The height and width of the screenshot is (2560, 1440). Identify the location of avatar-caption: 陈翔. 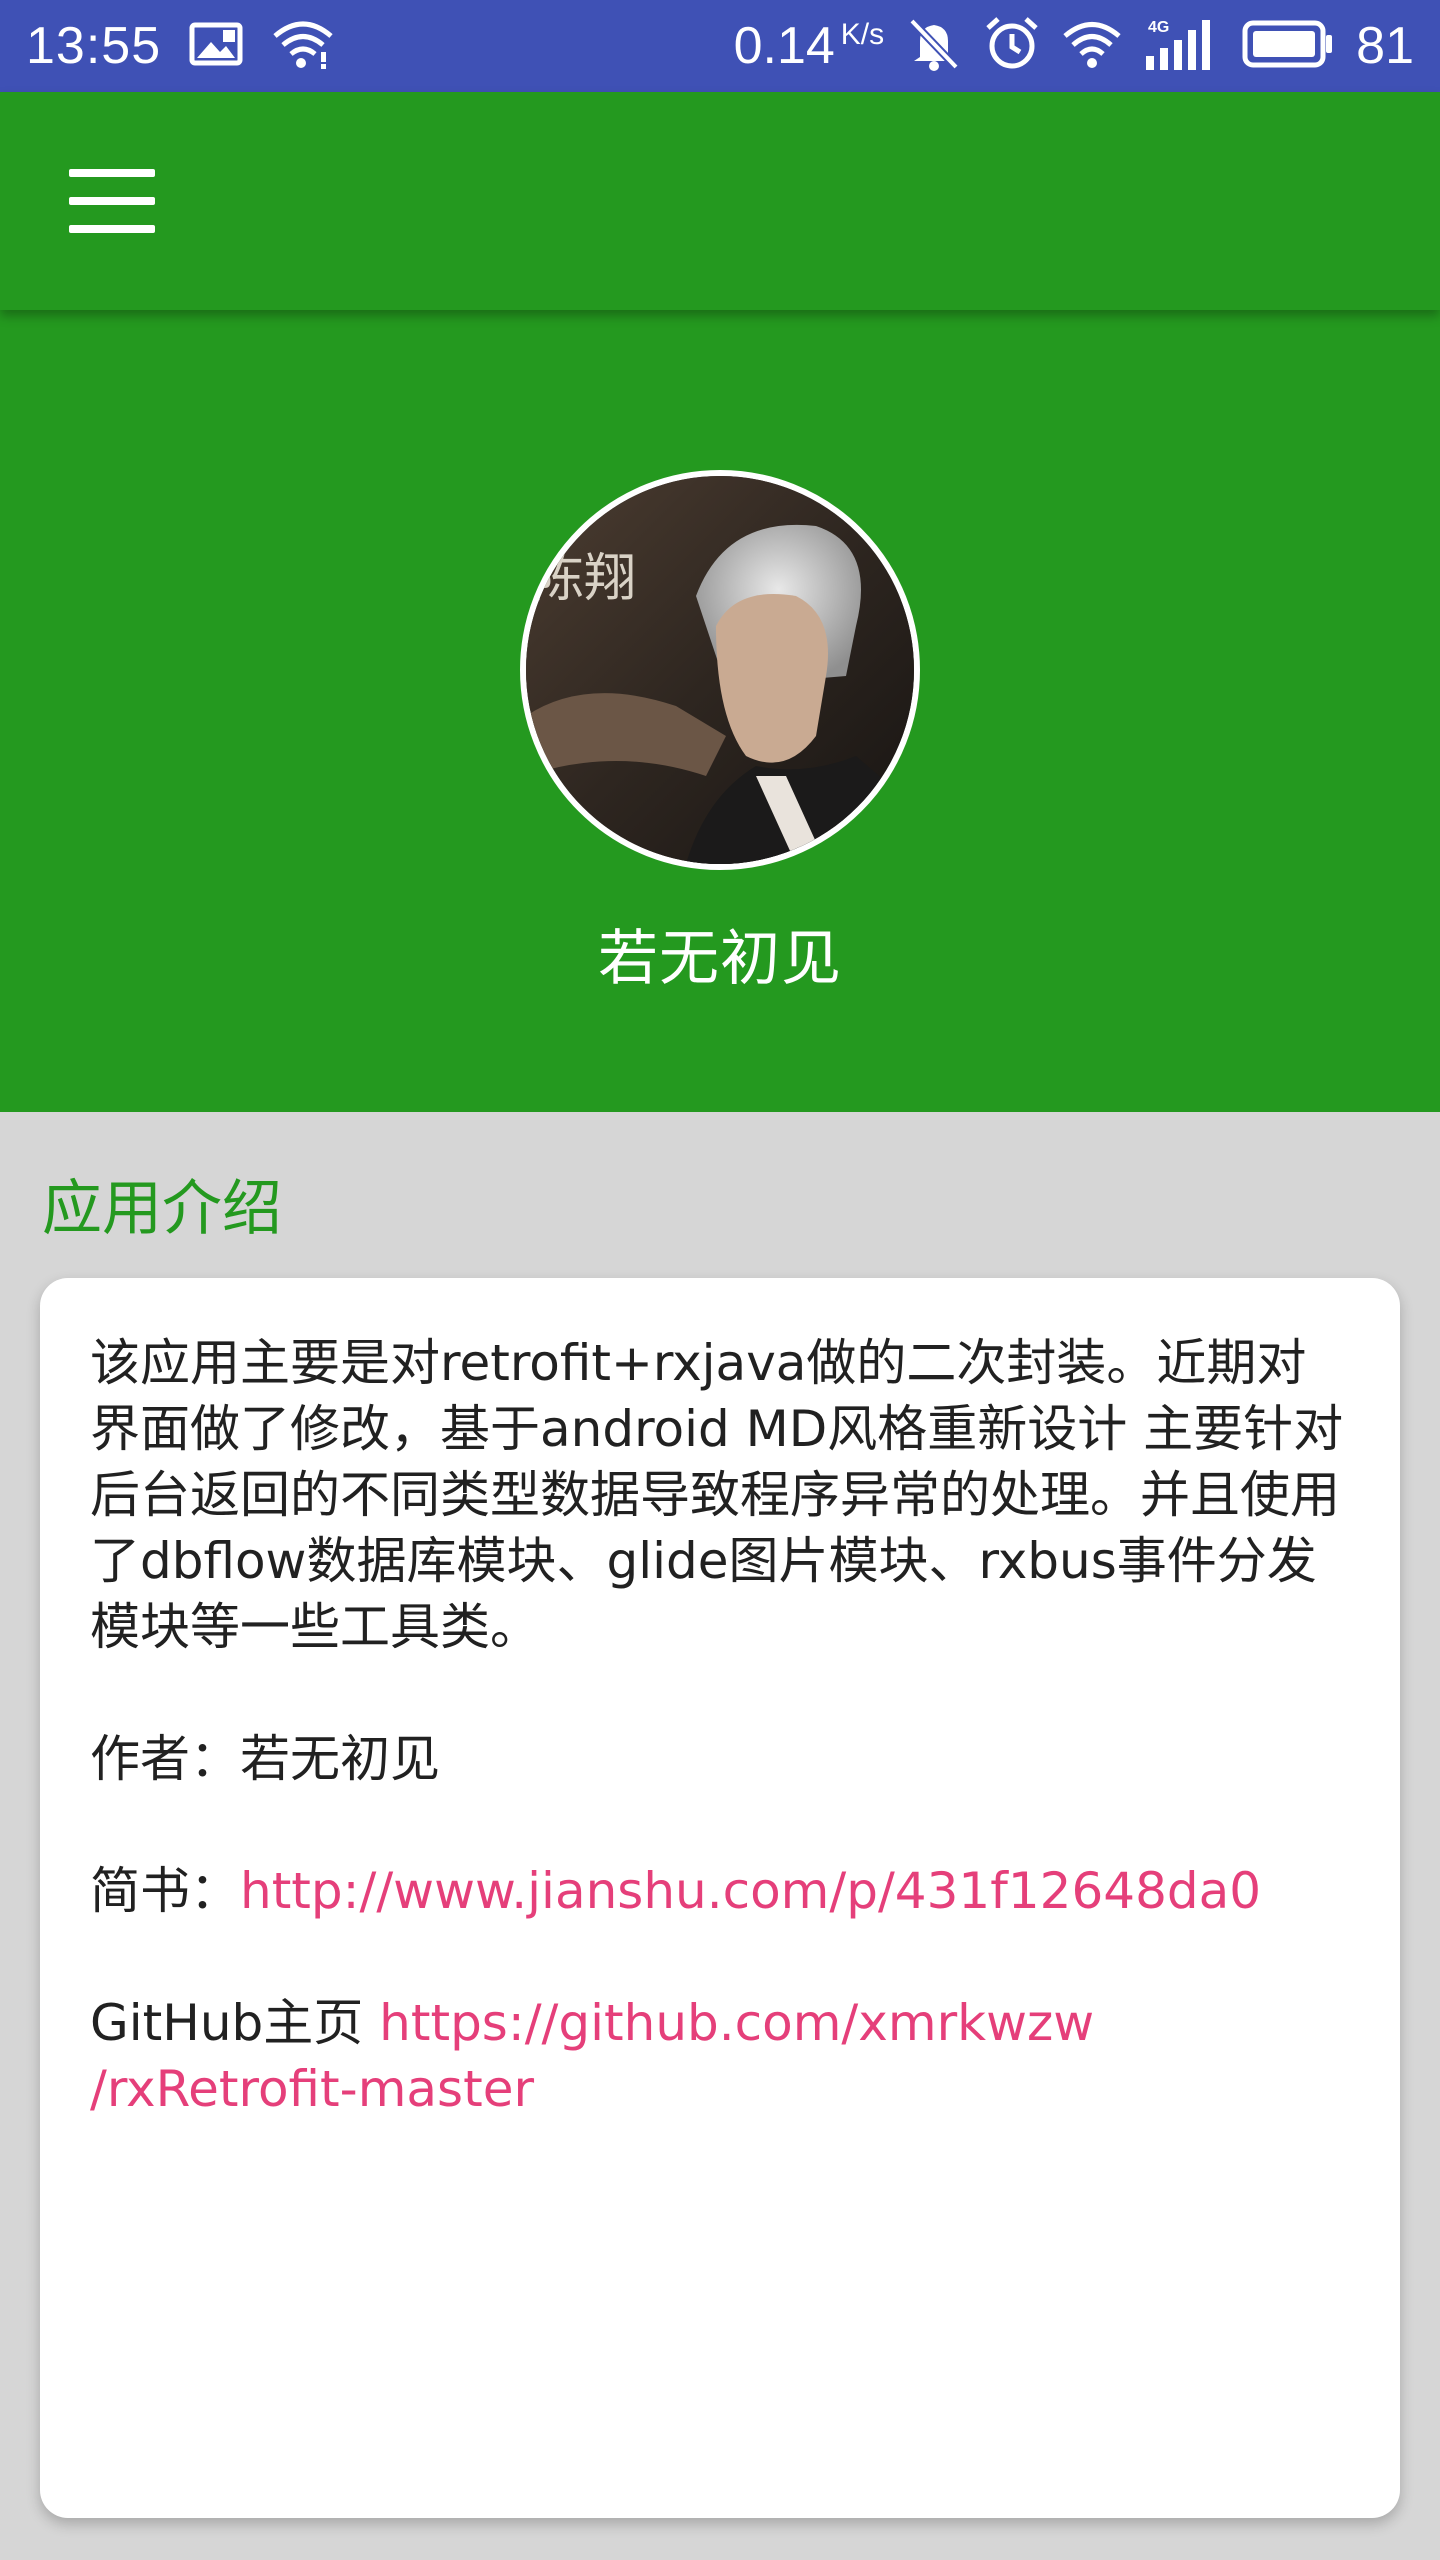
(584, 579).